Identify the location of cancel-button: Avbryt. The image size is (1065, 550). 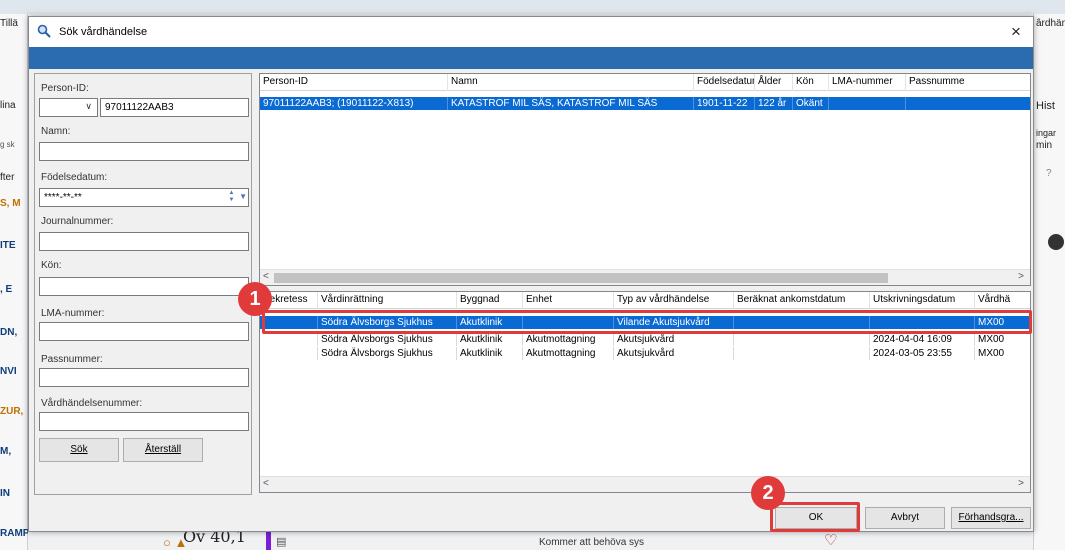
(905, 518).